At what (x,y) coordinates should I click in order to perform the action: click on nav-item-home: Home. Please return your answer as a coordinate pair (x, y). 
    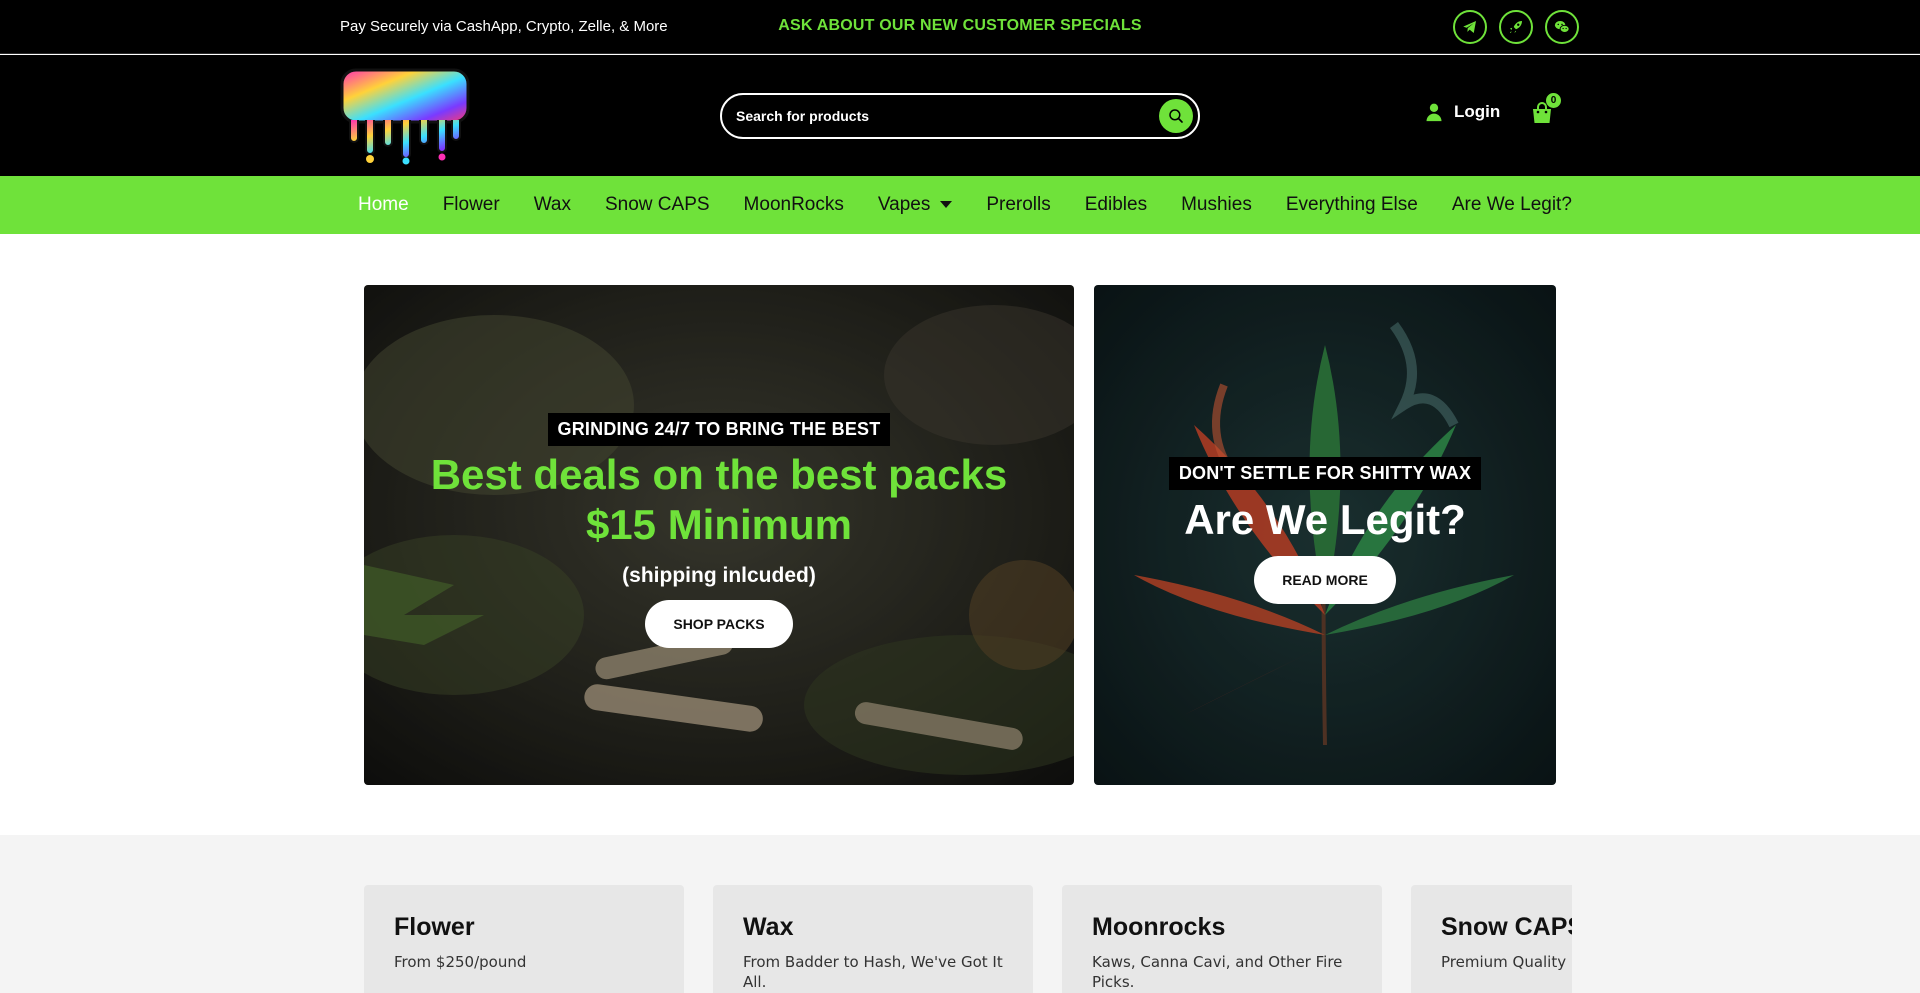
    Looking at the image, I should click on (383, 205).